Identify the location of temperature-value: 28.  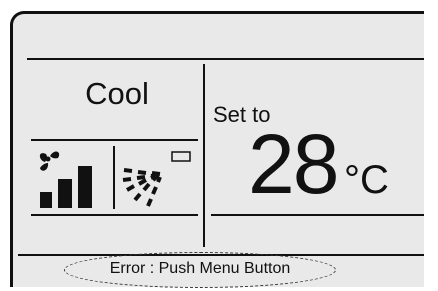
(293, 164).